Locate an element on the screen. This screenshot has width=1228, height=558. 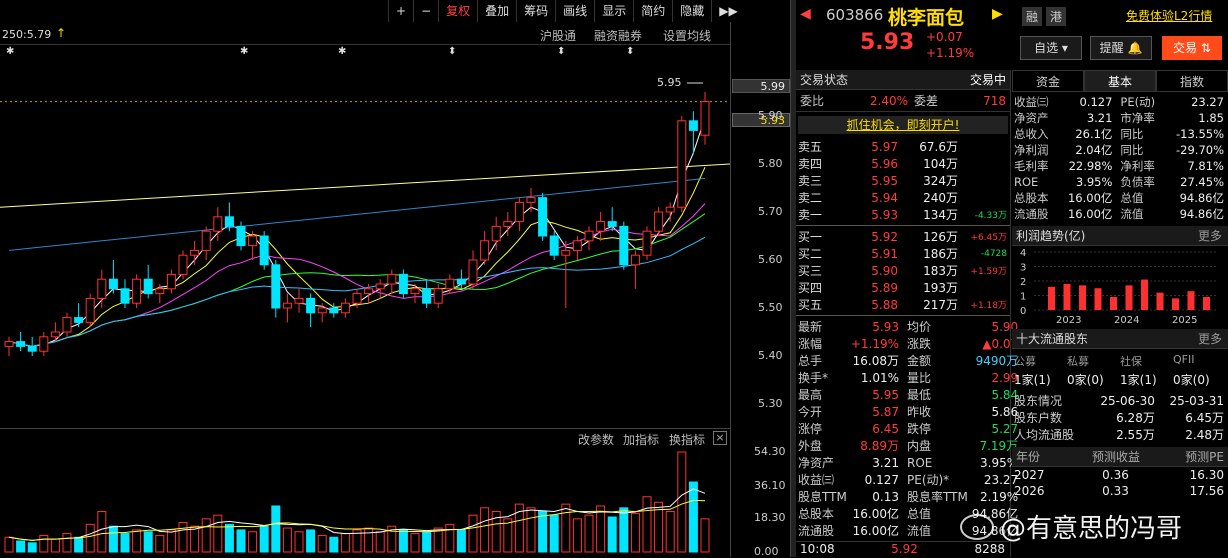
level-volume: 193万 is located at coordinates (940, 288).